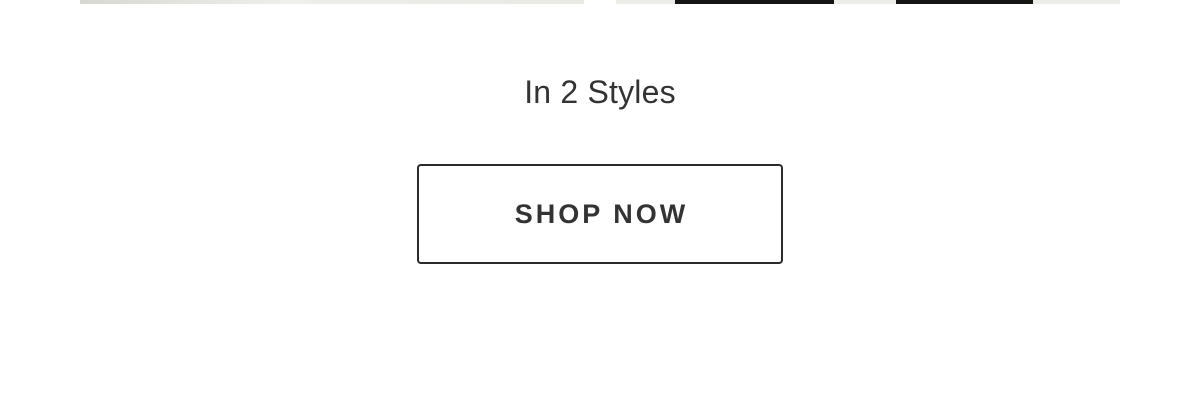  What do you see at coordinates (332, 2) in the screenshot?
I see `product-image-left` at bounding box center [332, 2].